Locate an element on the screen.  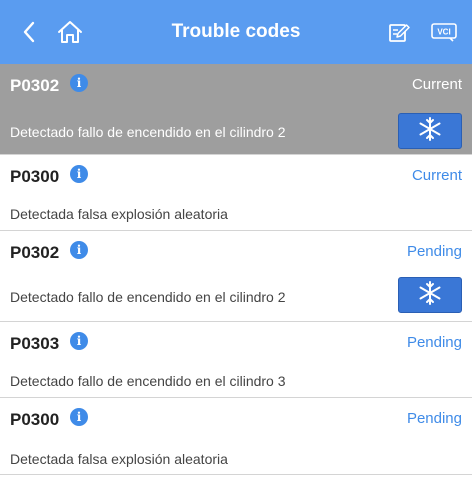
home-icon is located at coordinates (70, 32).